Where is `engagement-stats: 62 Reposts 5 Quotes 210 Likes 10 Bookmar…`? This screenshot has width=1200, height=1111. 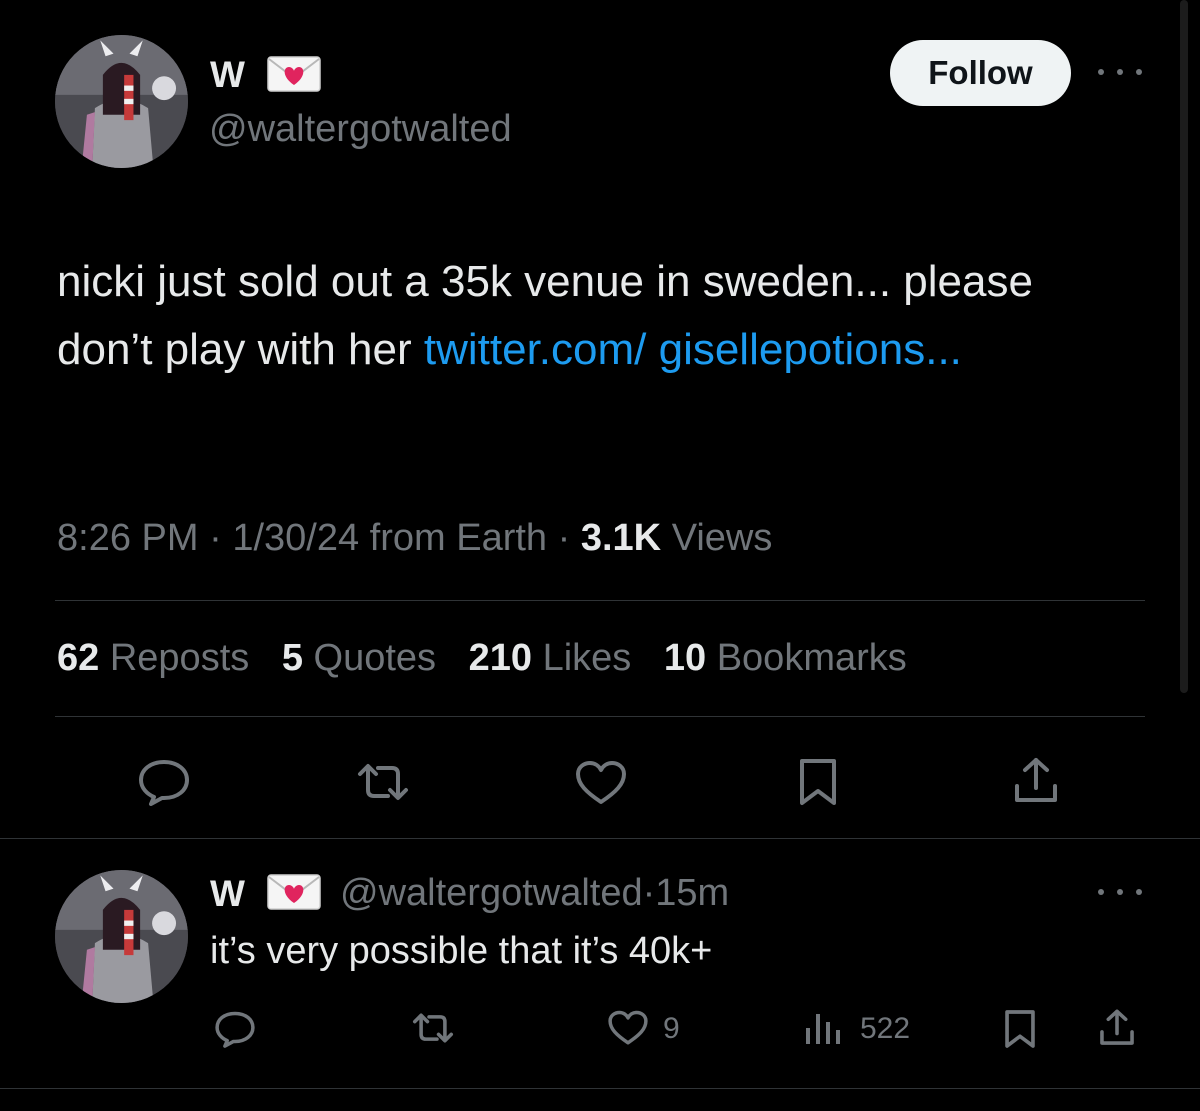
engagement-stats: 62 Reposts 5 Quotes 210 Likes 10 Bookmar… is located at coordinates (493, 658).